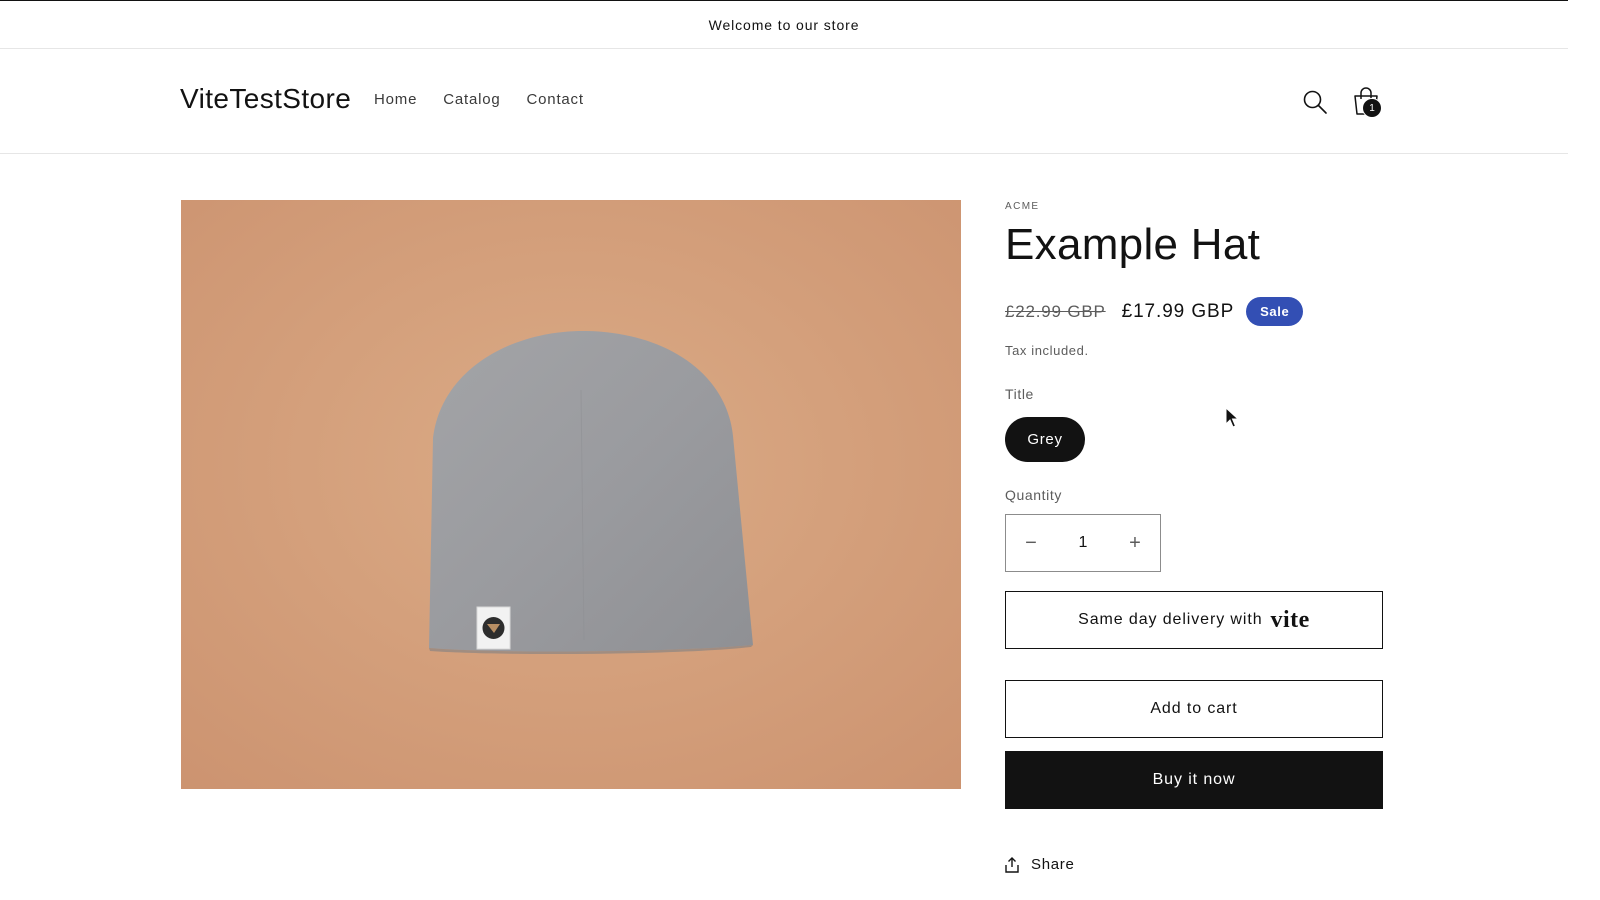 This screenshot has width=1600, height=900. Describe the element at coordinates (1315, 102) in the screenshot. I see `search-icon` at that location.